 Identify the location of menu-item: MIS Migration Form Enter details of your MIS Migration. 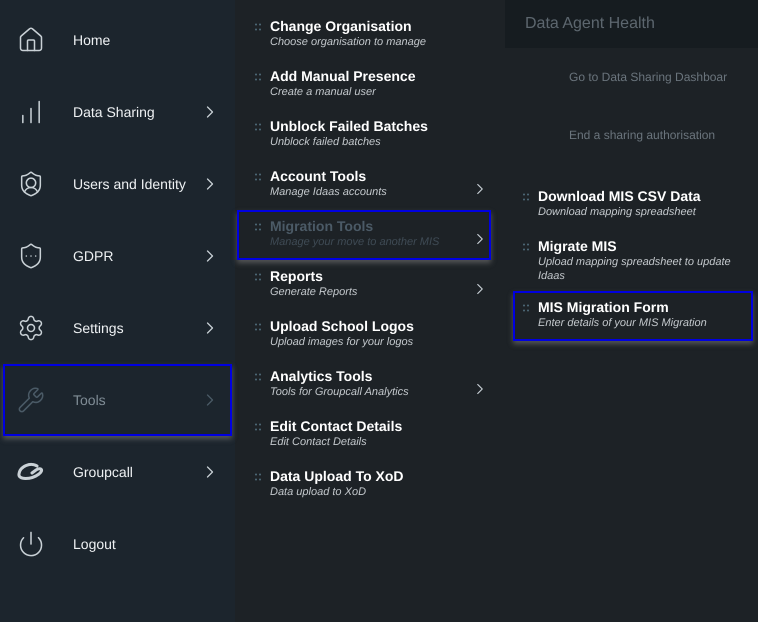
(633, 316).